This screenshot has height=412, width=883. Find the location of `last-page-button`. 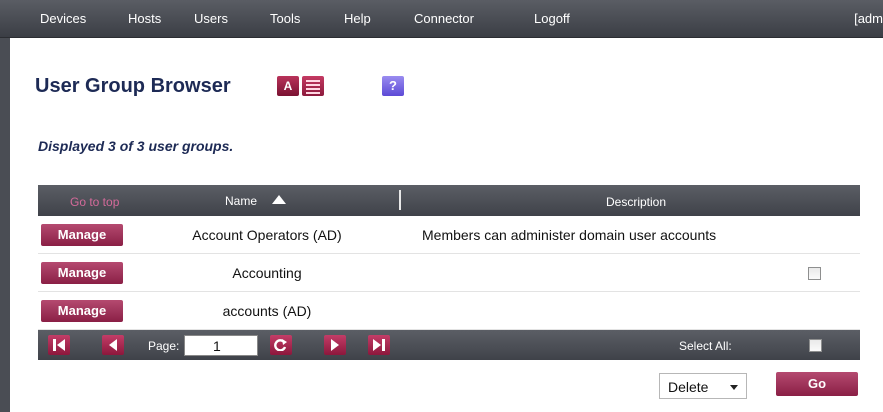

last-page-button is located at coordinates (379, 345).